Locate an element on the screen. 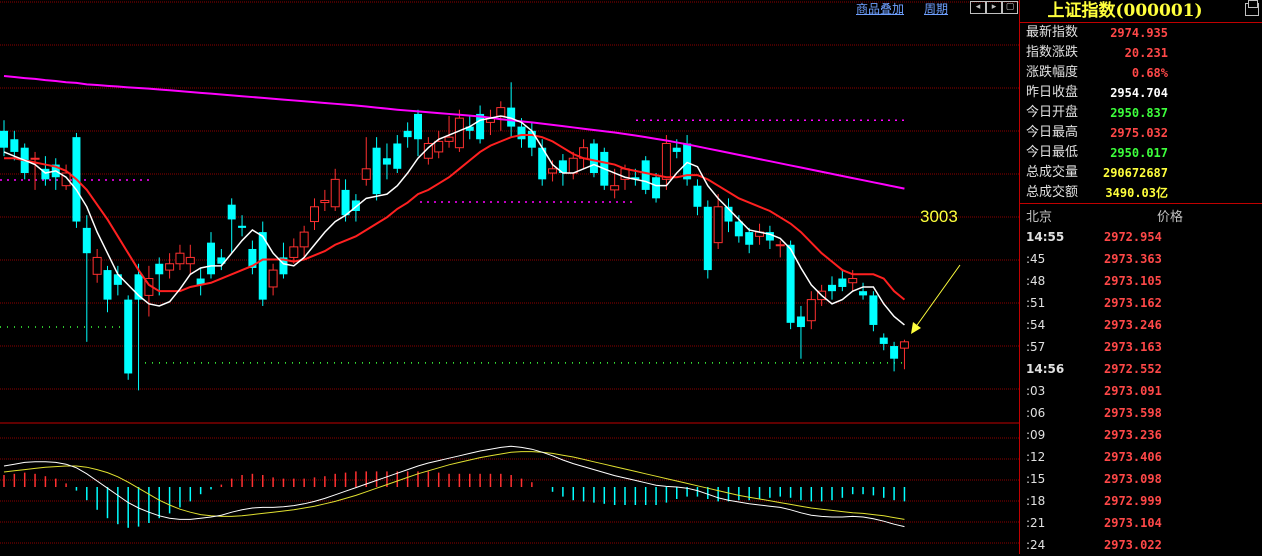 The image size is (1262, 556). stat-row: 今日最高 2975.032 is located at coordinates (1141, 133).